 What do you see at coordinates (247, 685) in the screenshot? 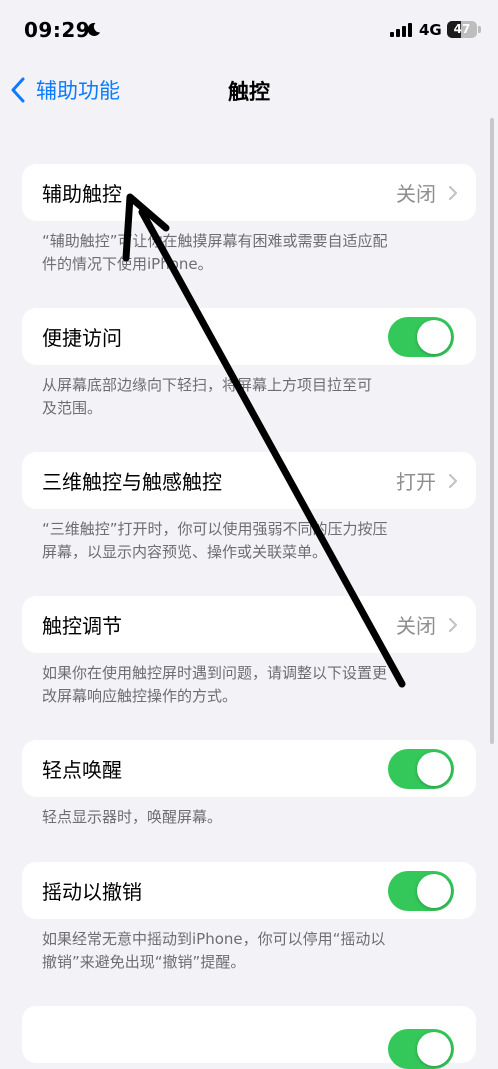
I see `footer-touch-accommodations: 如果你在使用触控屏时遇到问题，请调整以下设置更 改屏幕响应触控操作的方式。` at bounding box center [247, 685].